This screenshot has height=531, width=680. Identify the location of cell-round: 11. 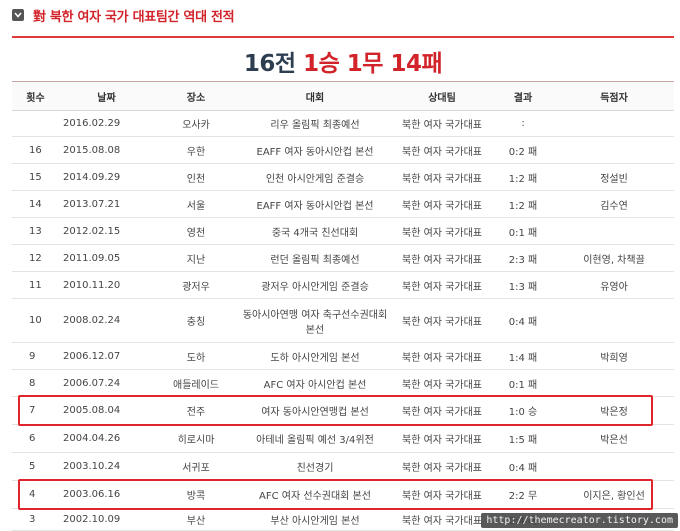
(35, 285).